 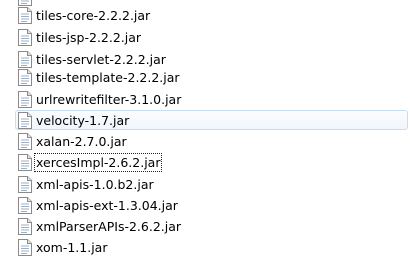 What do you see at coordinates (101, 59) in the screenshot?
I see `file-name: tiles-servlet-2.2.2.jar` at bounding box center [101, 59].